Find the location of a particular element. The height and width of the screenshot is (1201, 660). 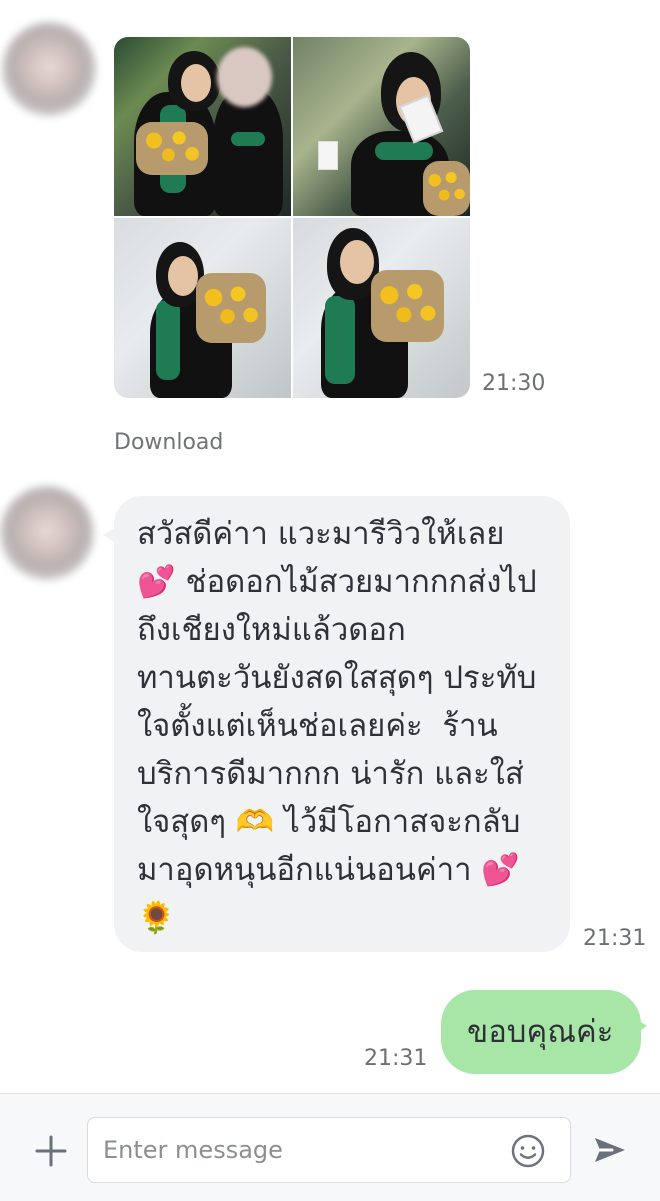

send-icon is located at coordinates (610, 1150).